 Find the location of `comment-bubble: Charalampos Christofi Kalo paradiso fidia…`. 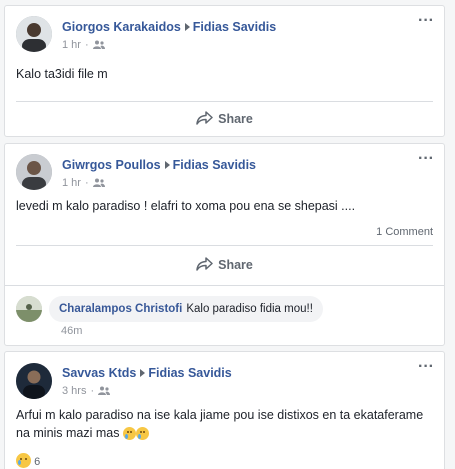

comment-bubble: Charalampos Christofi Kalo paradiso fidia… is located at coordinates (186, 309).